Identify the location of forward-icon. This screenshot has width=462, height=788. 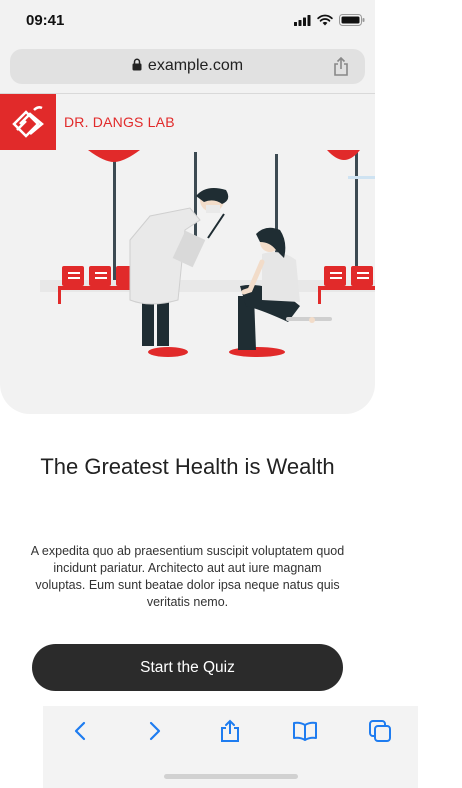
(155, 731).